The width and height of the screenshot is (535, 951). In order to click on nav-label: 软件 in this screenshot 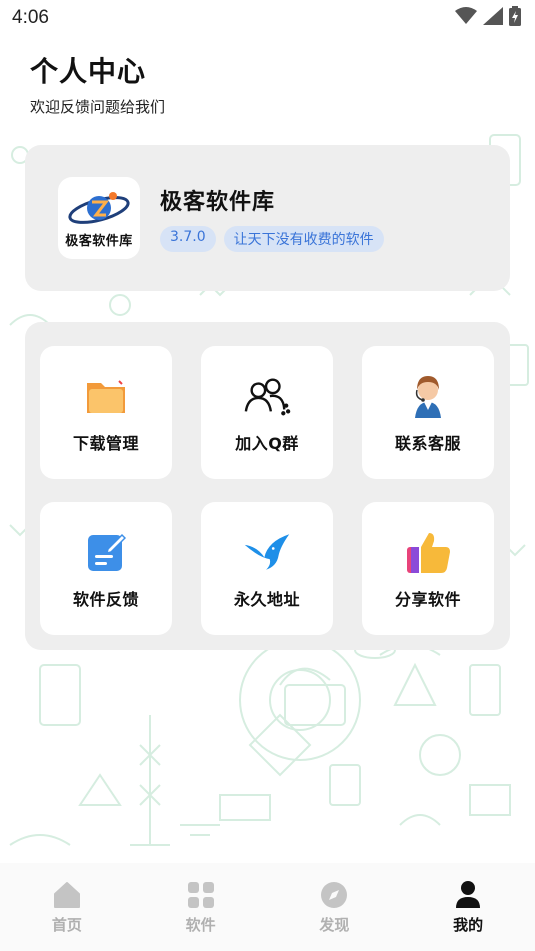, I will do `click(200, 925)`.